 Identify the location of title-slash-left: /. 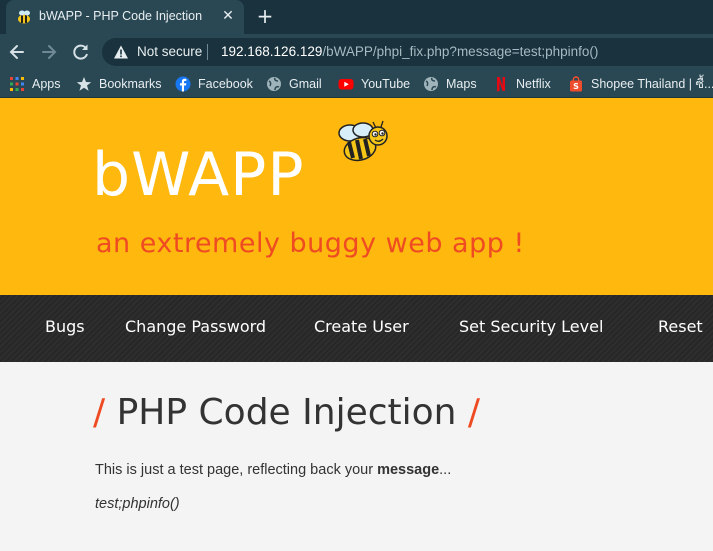
(99, 412).